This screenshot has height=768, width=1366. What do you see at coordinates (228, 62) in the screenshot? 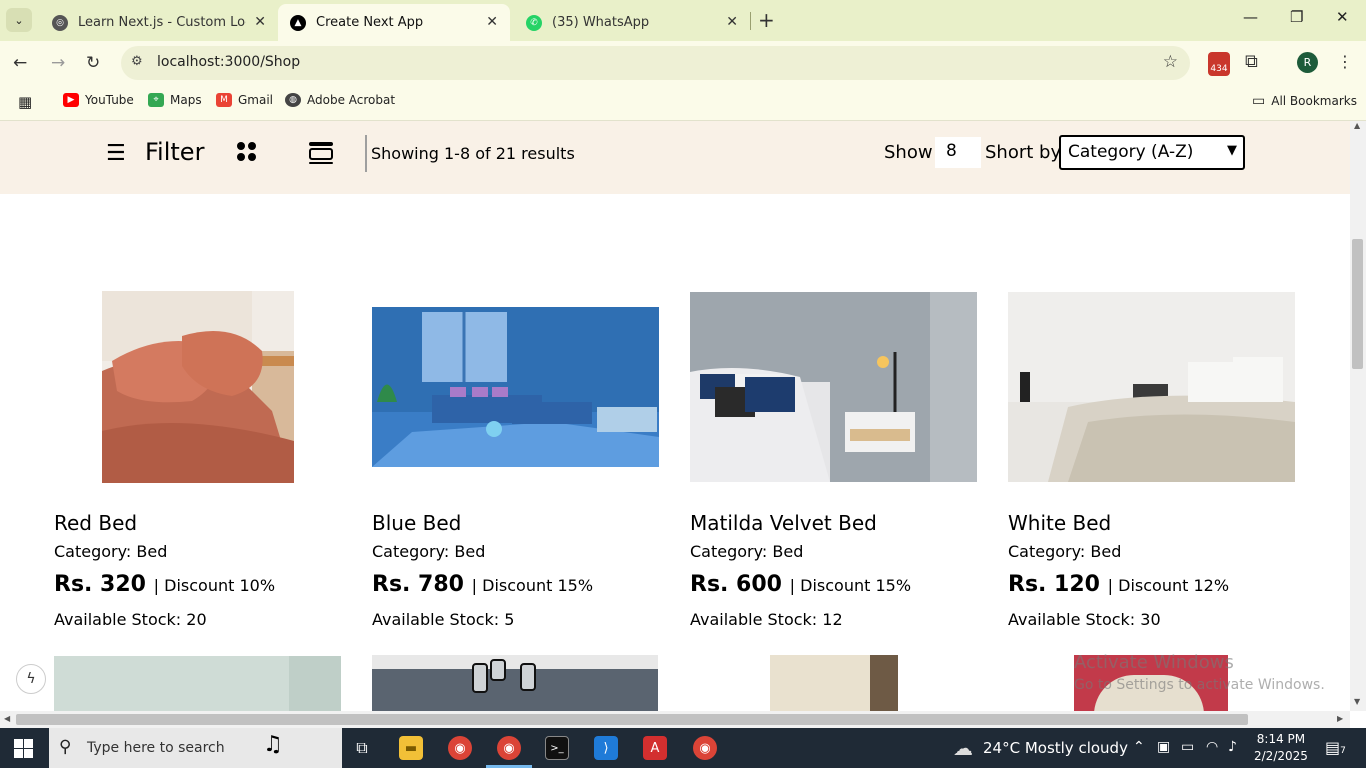
I see `url-text: localhost:3000/Shop` at bounding box center [228, 62].